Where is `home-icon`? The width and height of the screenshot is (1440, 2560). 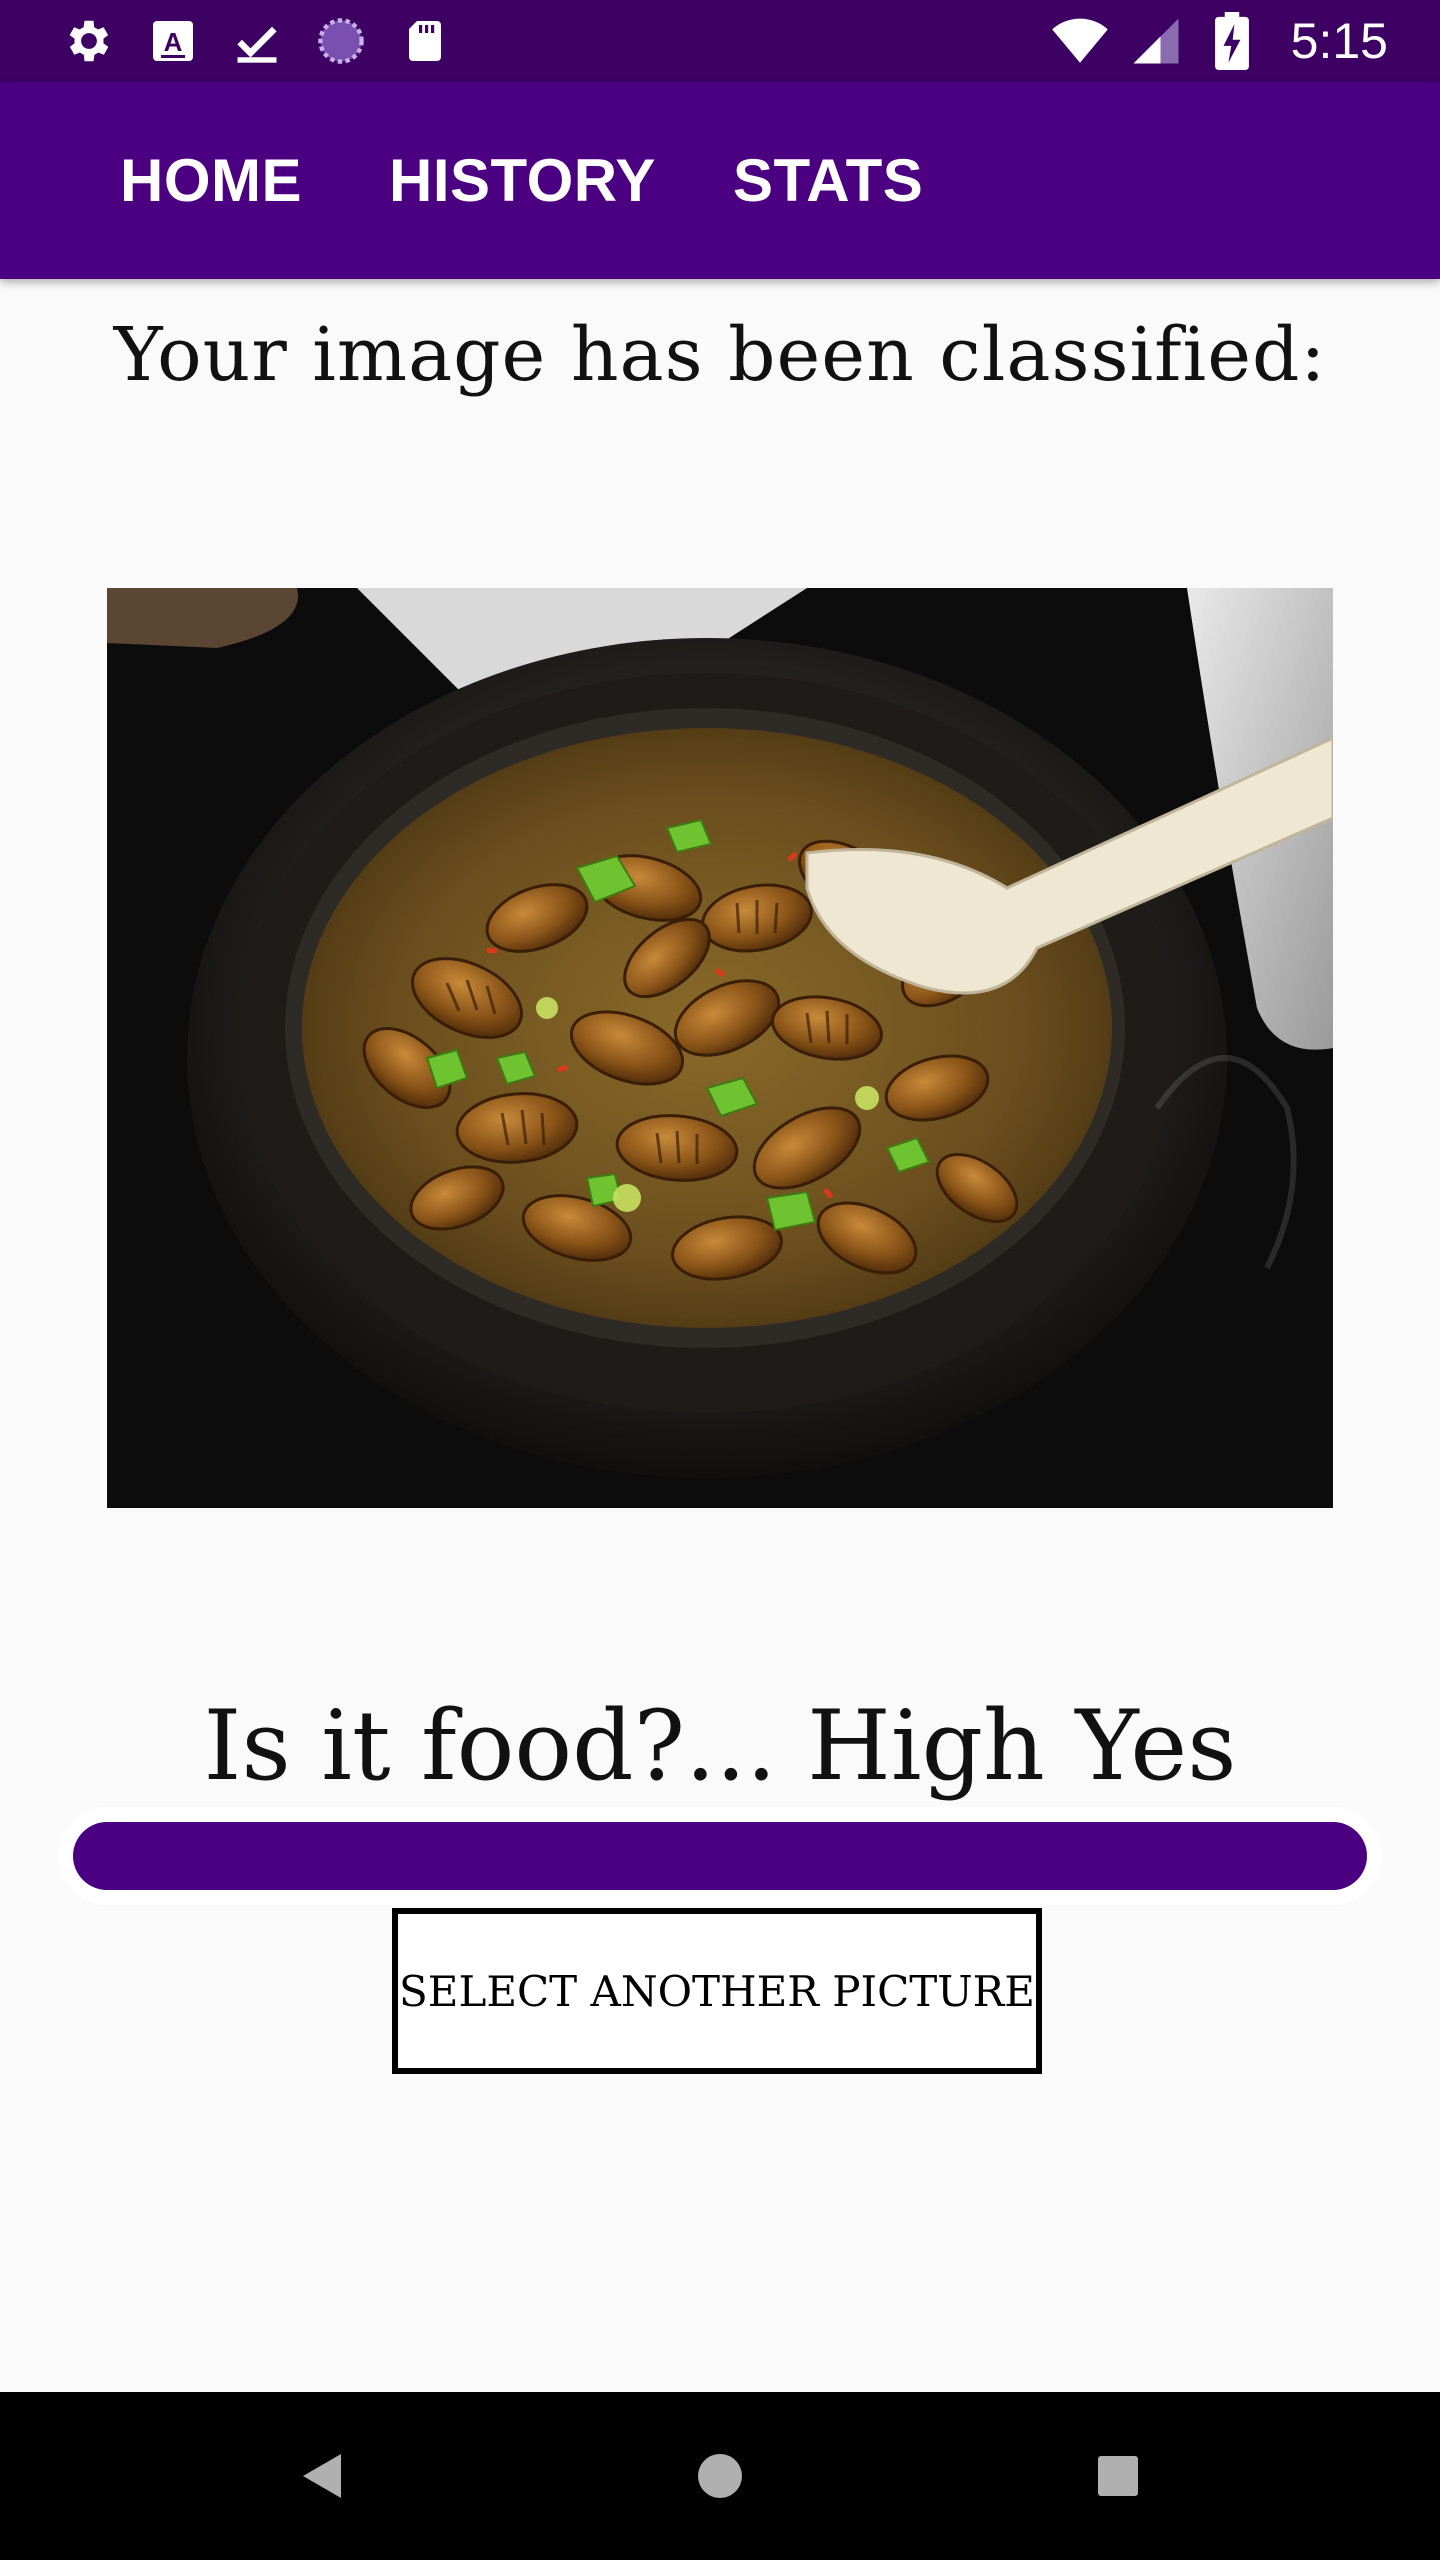
home-icon is located at coordinates (720, 2476).